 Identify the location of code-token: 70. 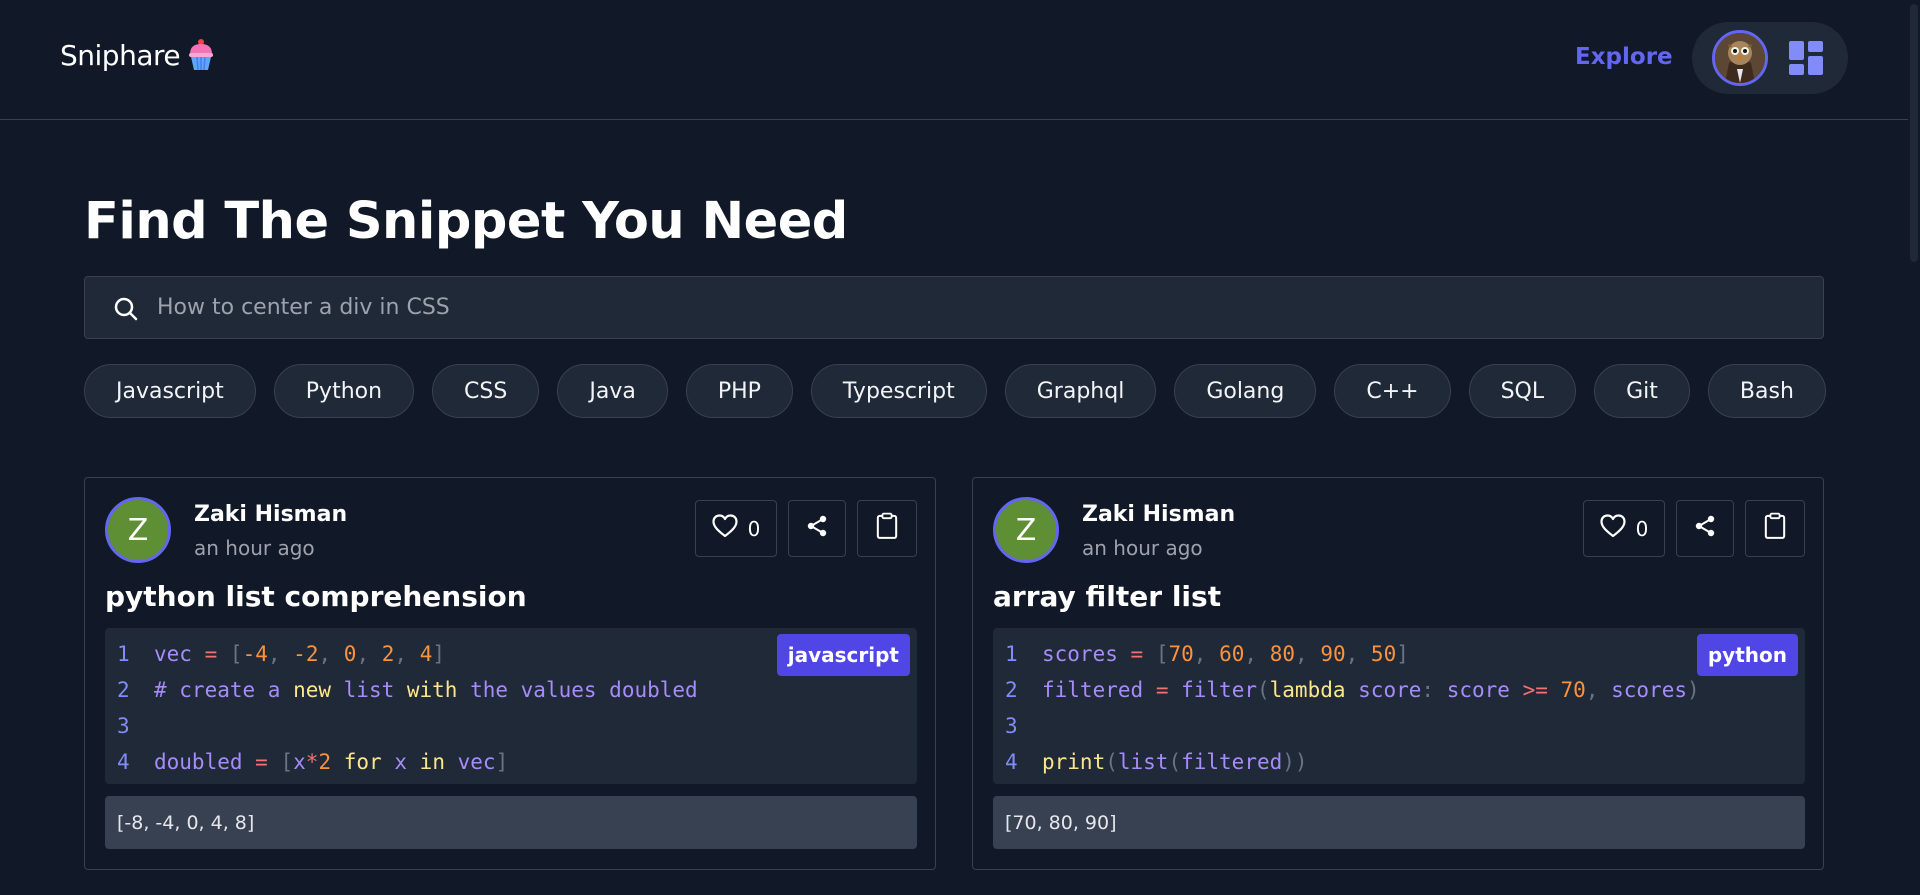
(1181, 654).